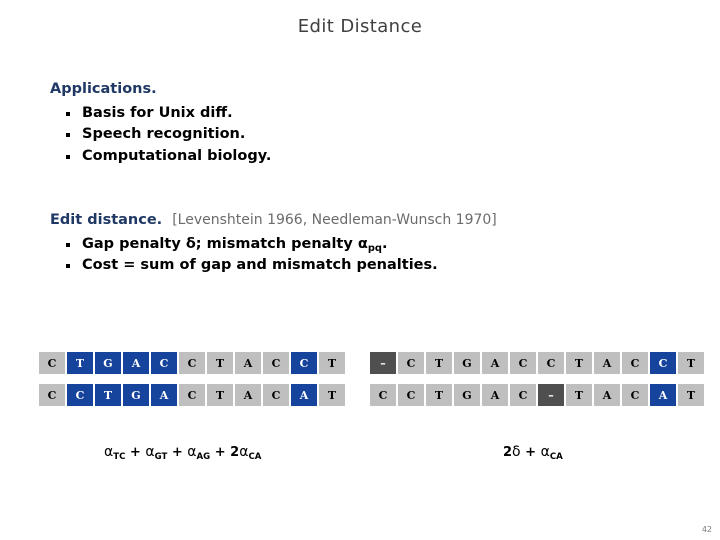 Image resolution: width=720 pixels, height=540 pixels. What do you see at coordinates (203, 456) in the screenshot?
I see `formula-subscript: AG` at bounding box center [203, 456].